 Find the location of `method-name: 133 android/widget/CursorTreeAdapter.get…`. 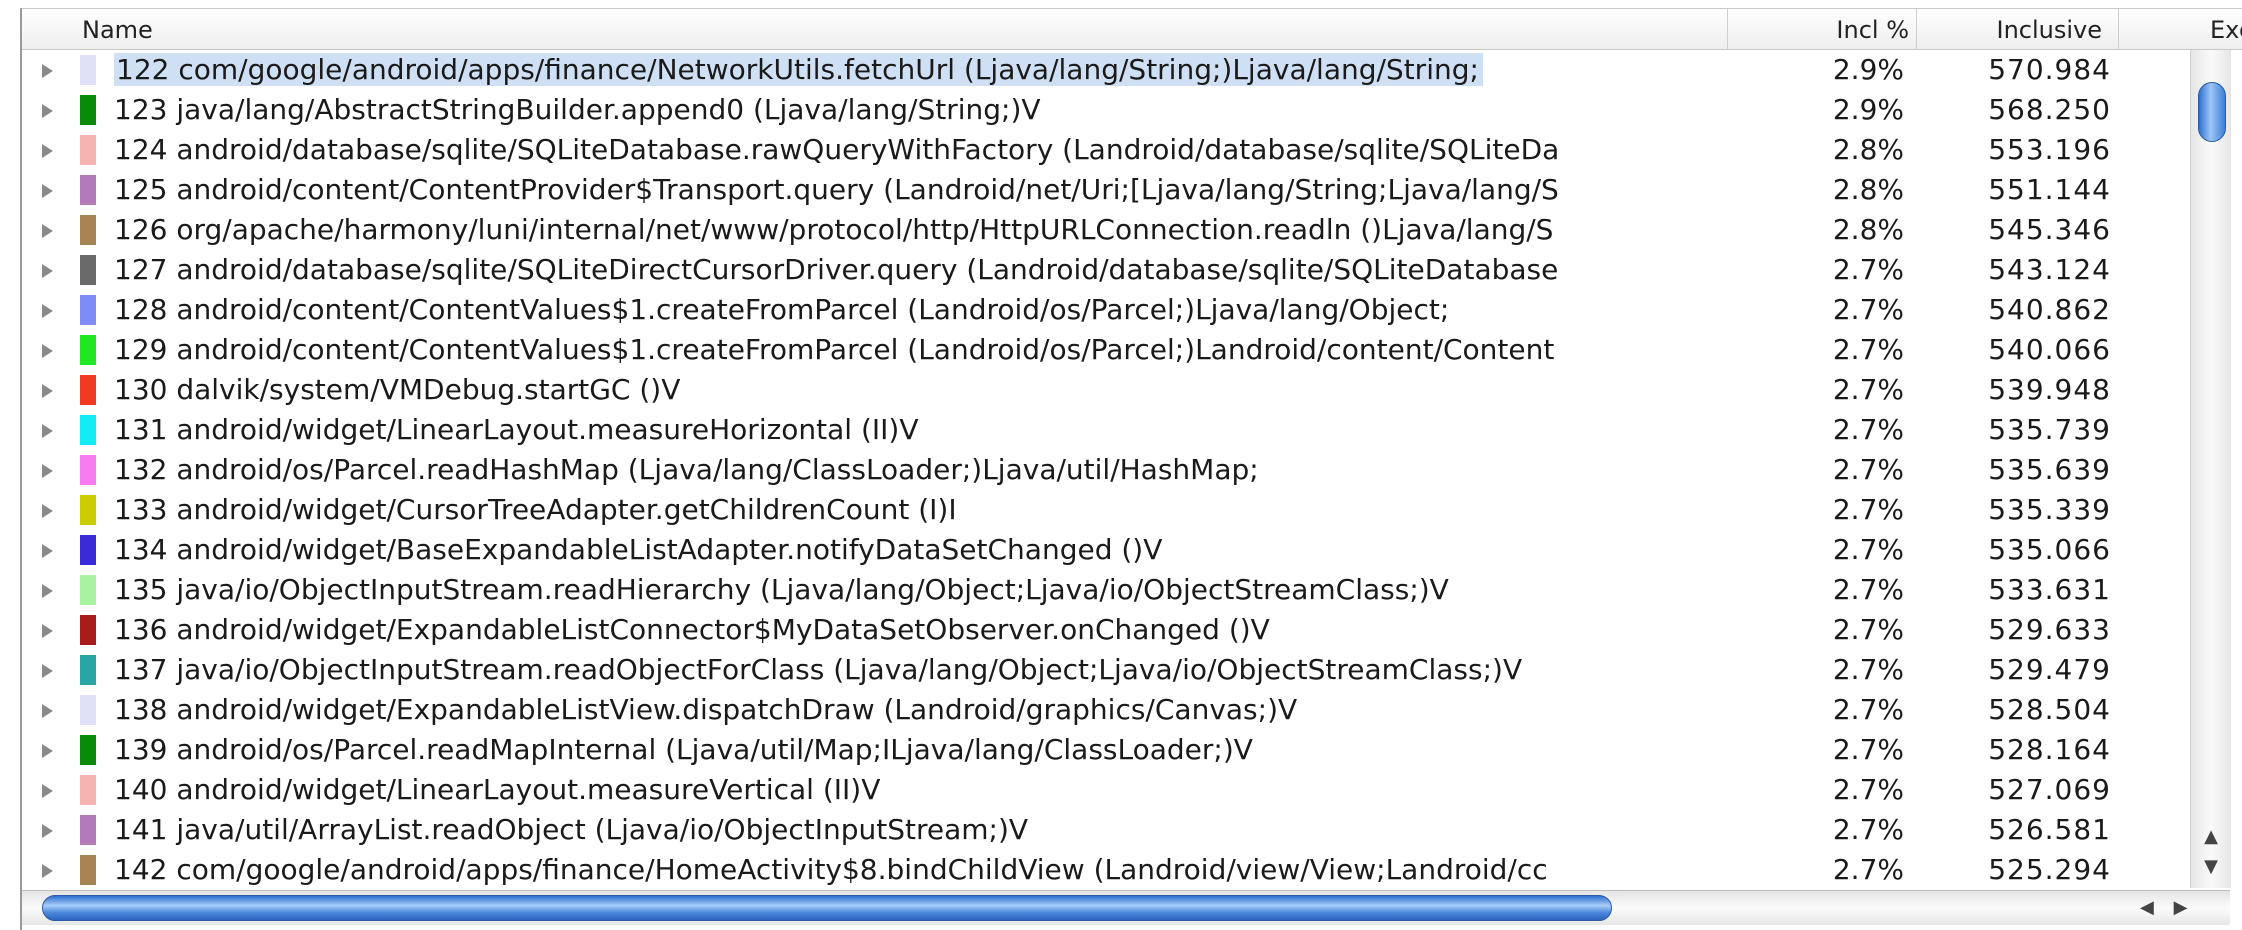

method-name: 133 android/widget/CursorTreeAdapter.get… is located at coordinates (535, 509).